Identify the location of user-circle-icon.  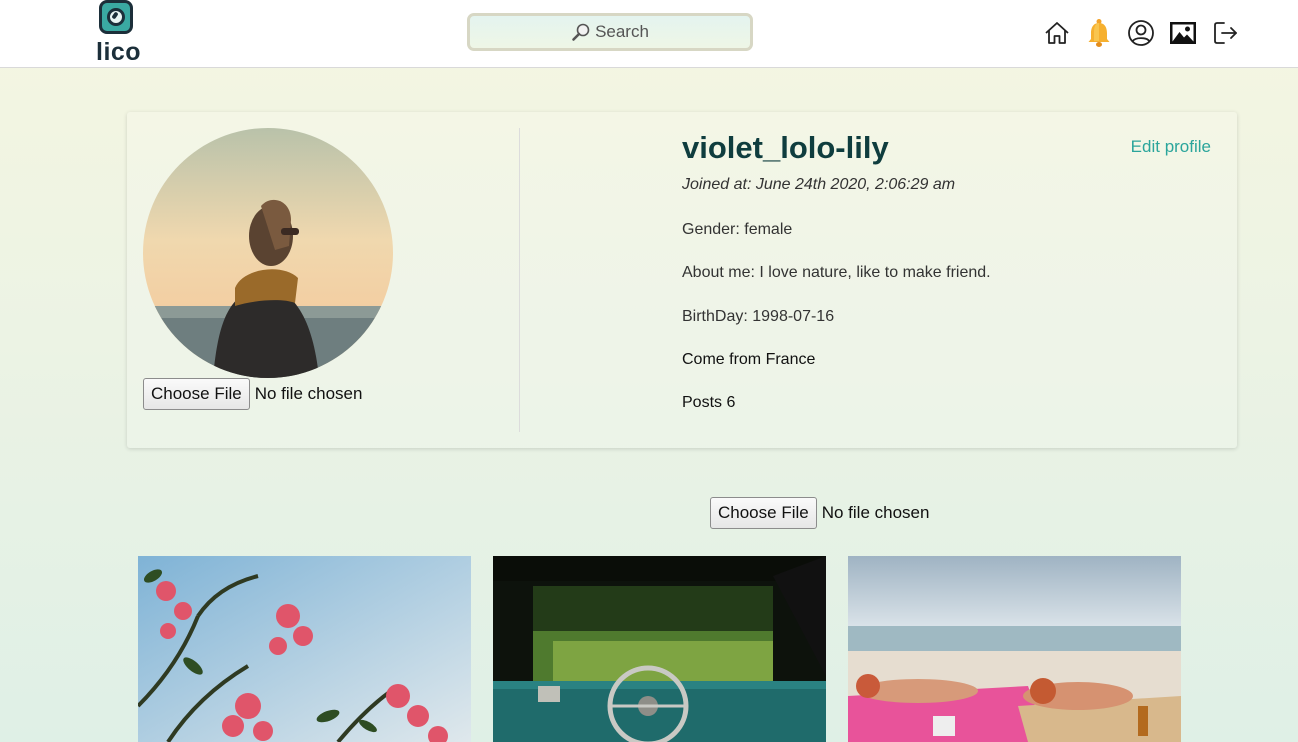
(1141, 33).